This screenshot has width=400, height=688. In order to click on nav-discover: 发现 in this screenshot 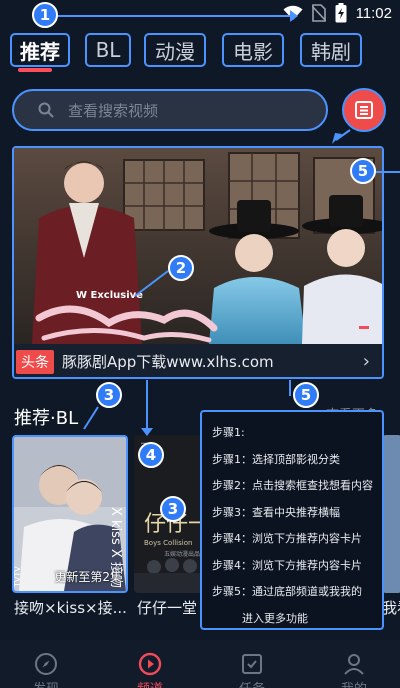, I will do `click(46, 670)`.